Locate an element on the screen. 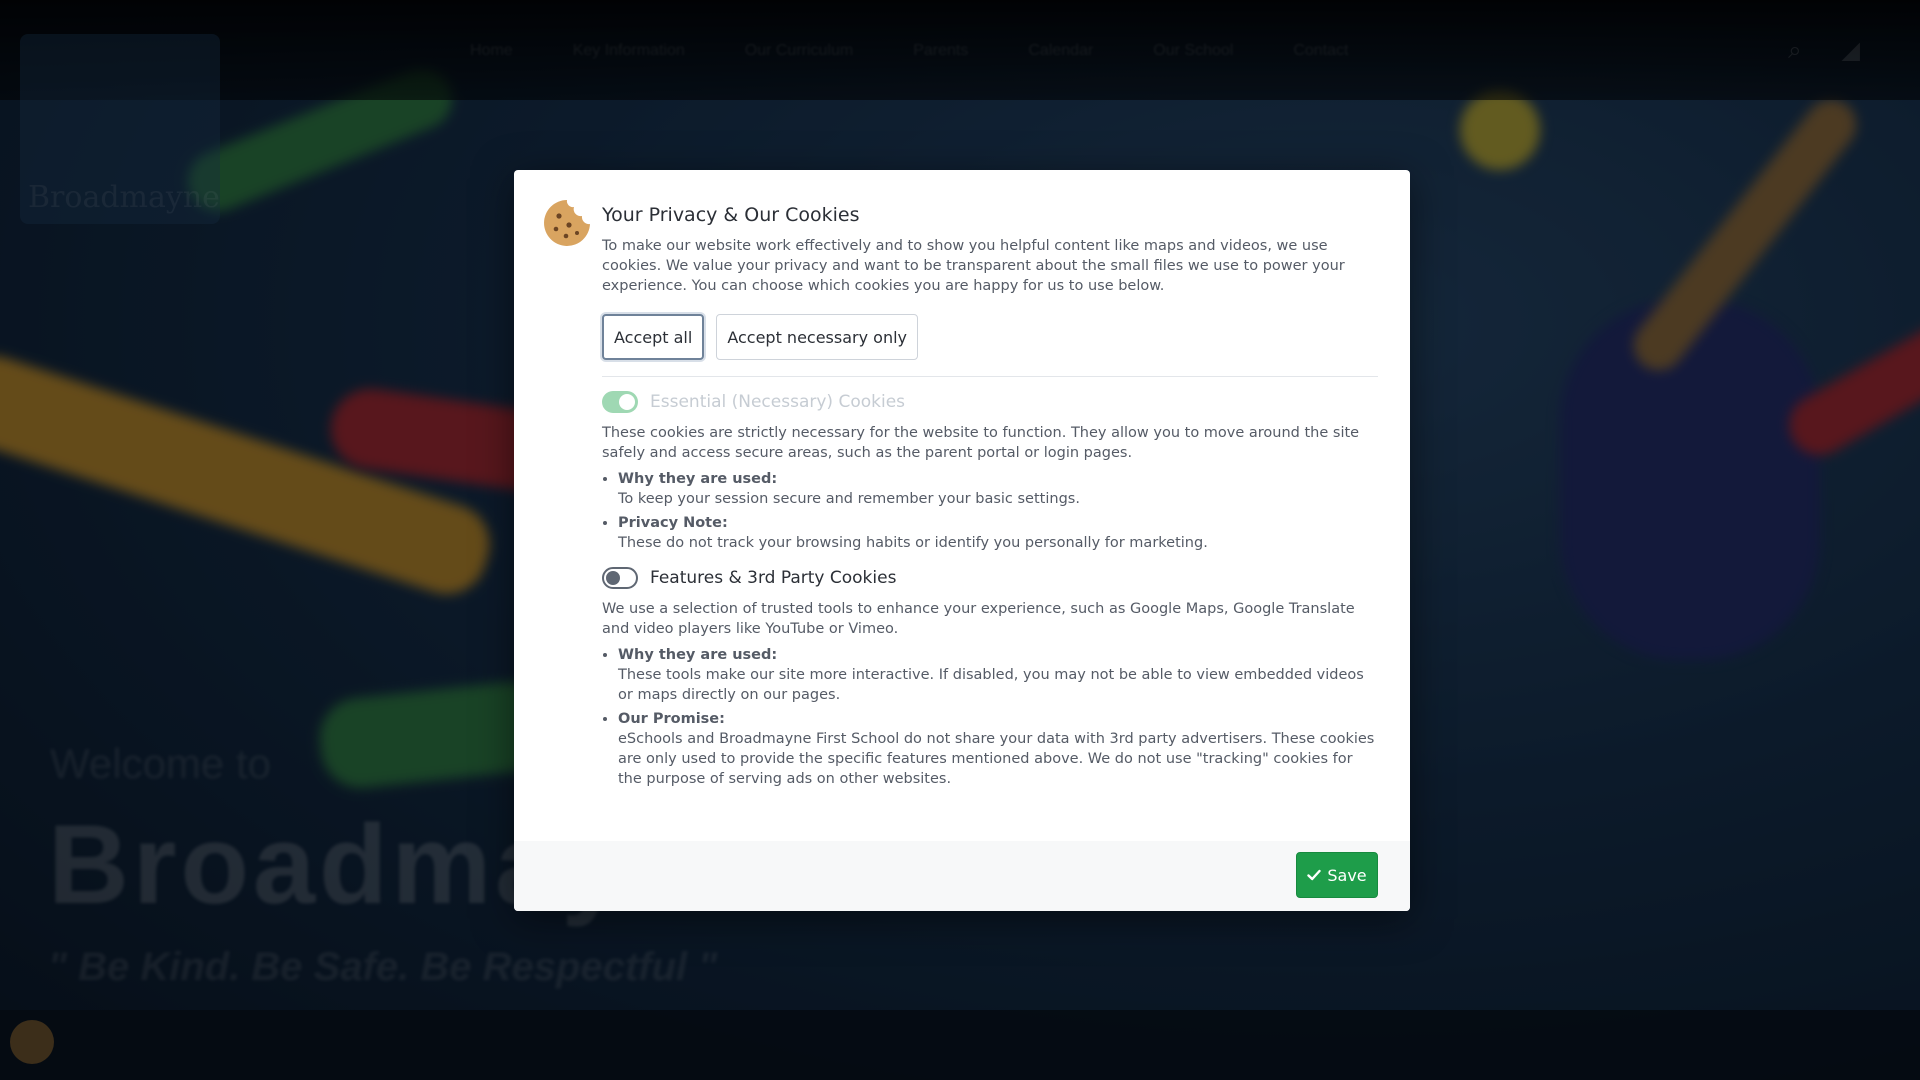  accept-all-button: Accept all is located at coordinates (653, 337).